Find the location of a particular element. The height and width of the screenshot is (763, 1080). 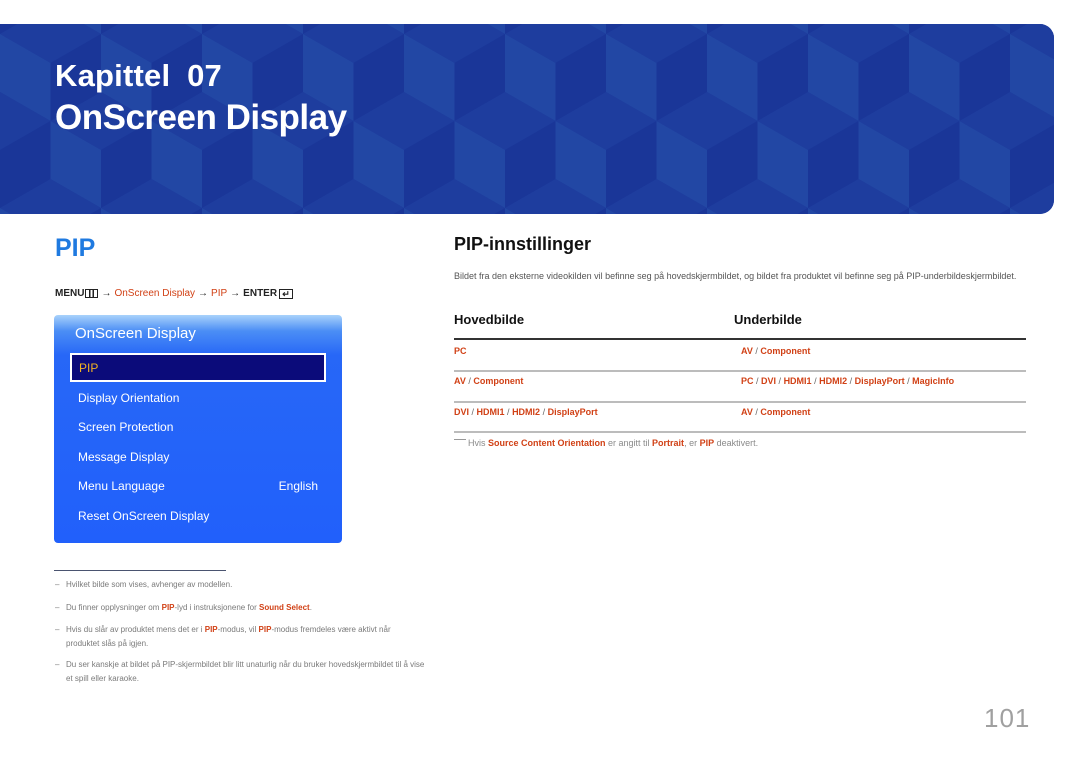

osd-menu-item-menu-language: Menu Language English is located at coordinates (198, 486).